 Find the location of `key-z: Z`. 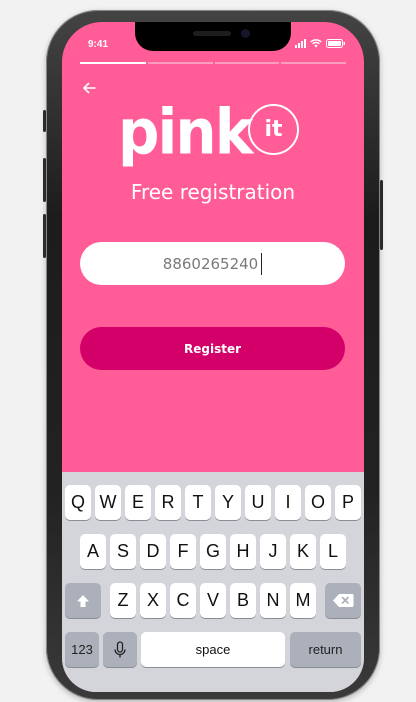

key-z: Z is located at coordinates (123, 600).